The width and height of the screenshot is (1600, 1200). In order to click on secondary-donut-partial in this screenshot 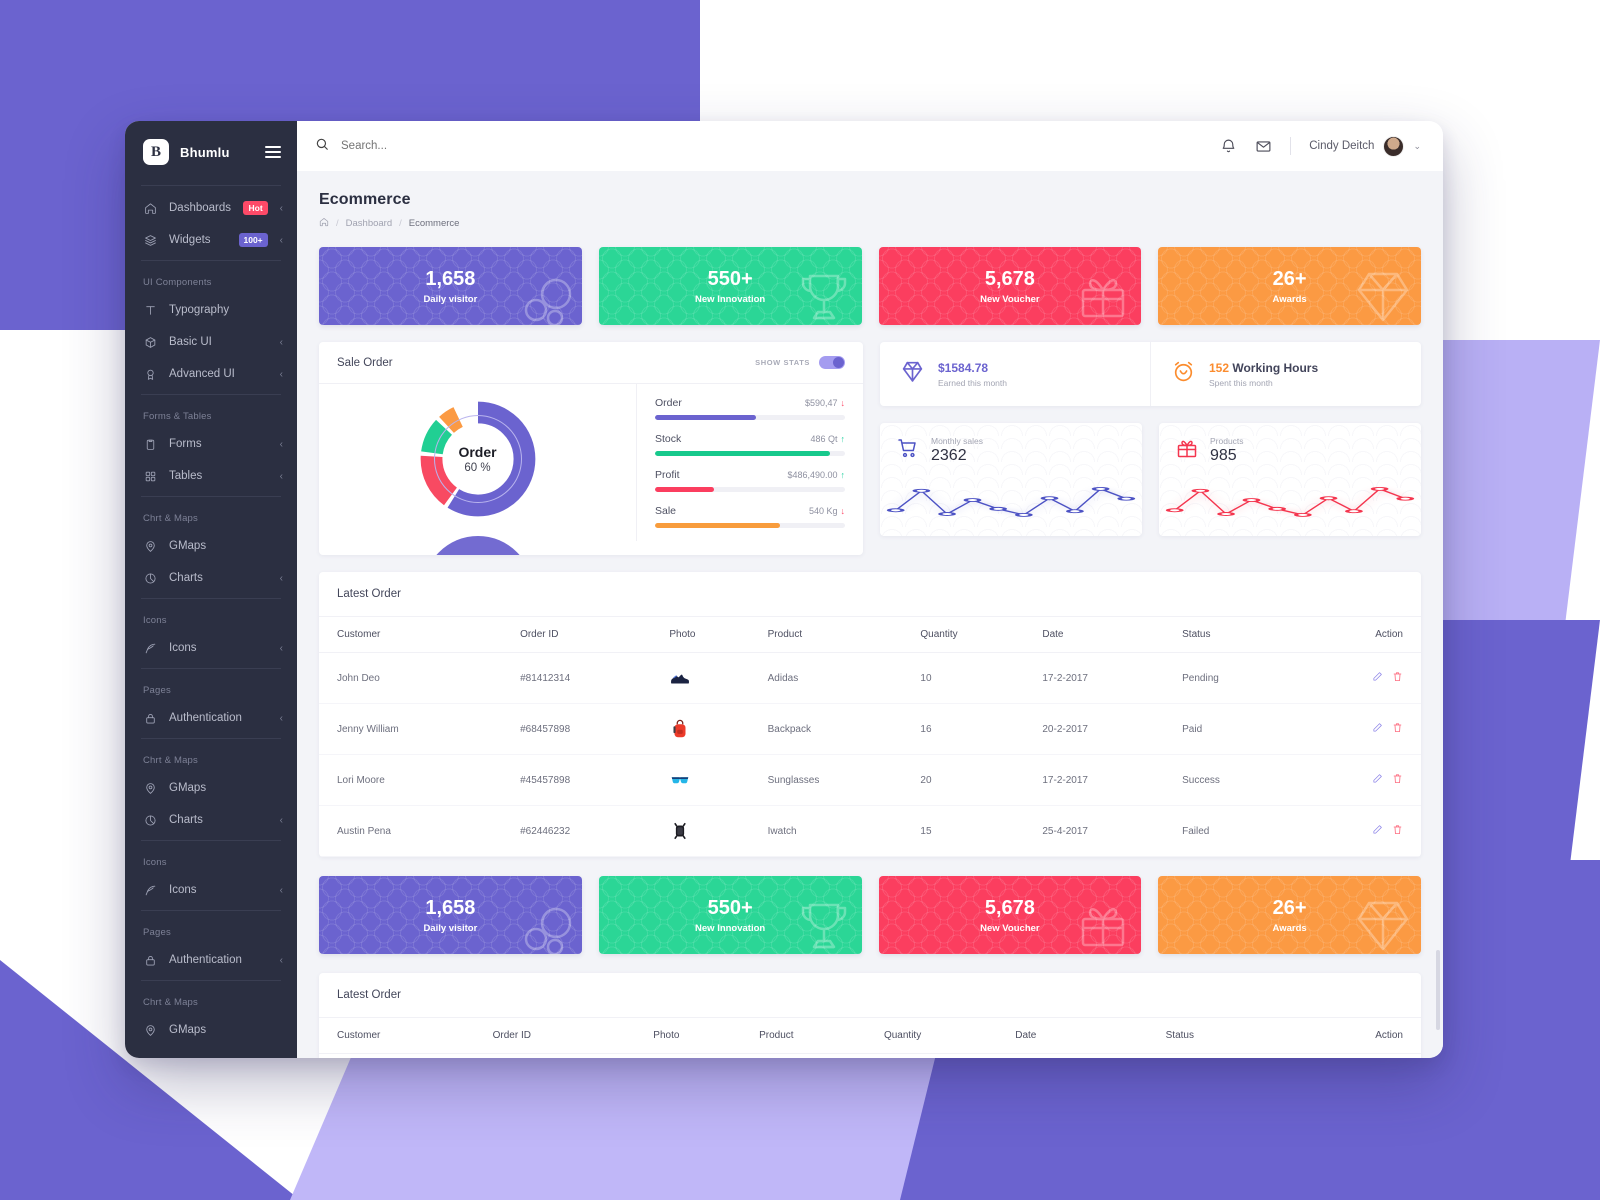, I will do `click(478, 545)`.